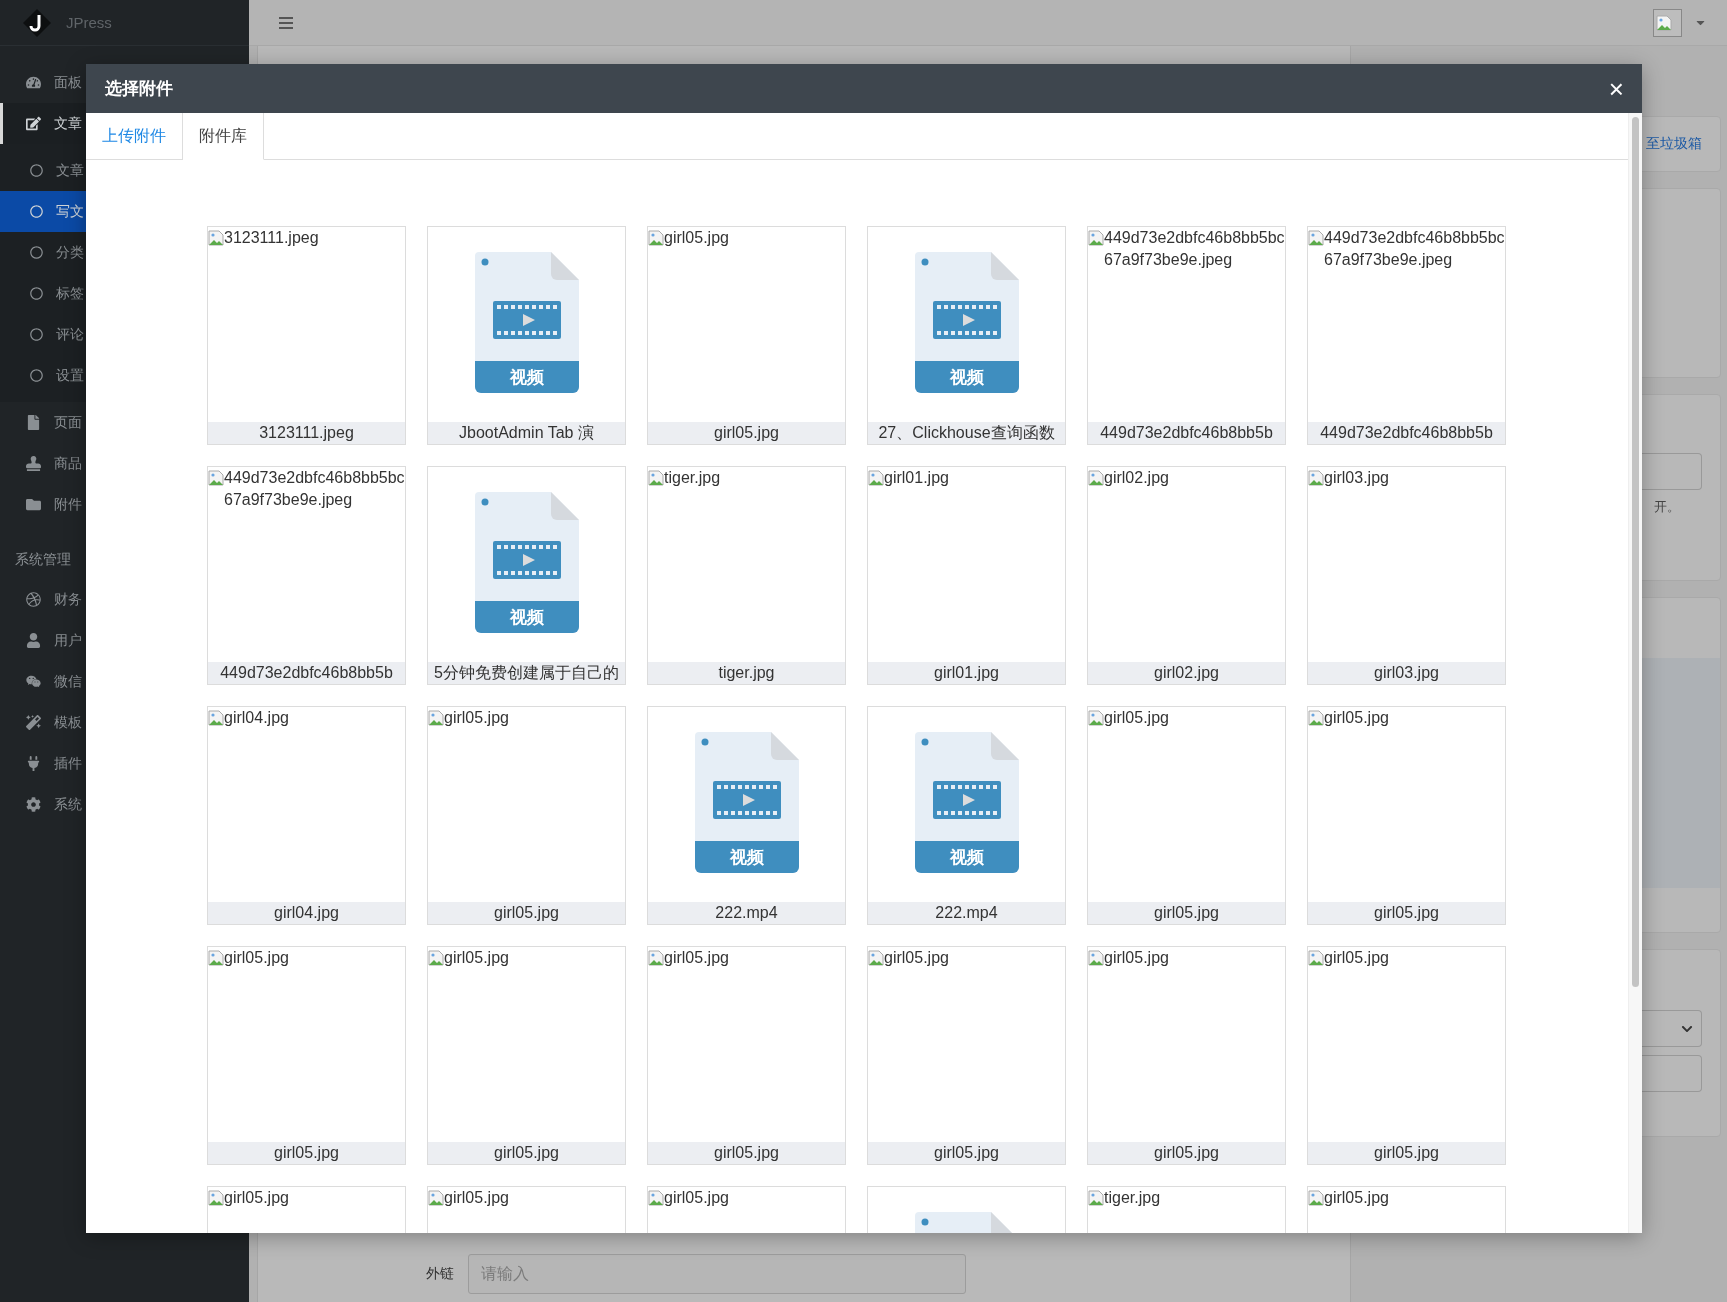 The height and width of the screenshot is (1302, 1727). I want to click on file-caption: 27、Clickhouse查询函数, so click(966, 433).